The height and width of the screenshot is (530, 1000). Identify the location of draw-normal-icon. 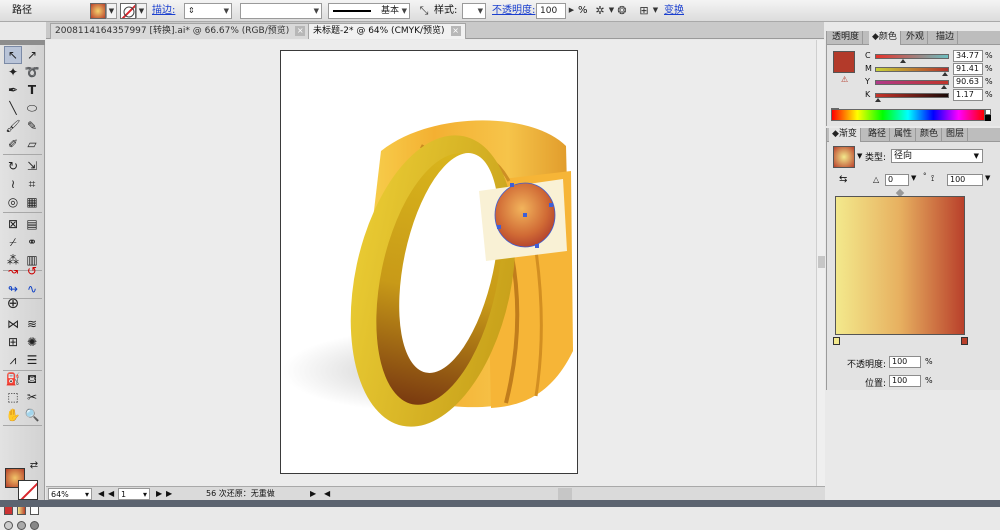
(8, 525).